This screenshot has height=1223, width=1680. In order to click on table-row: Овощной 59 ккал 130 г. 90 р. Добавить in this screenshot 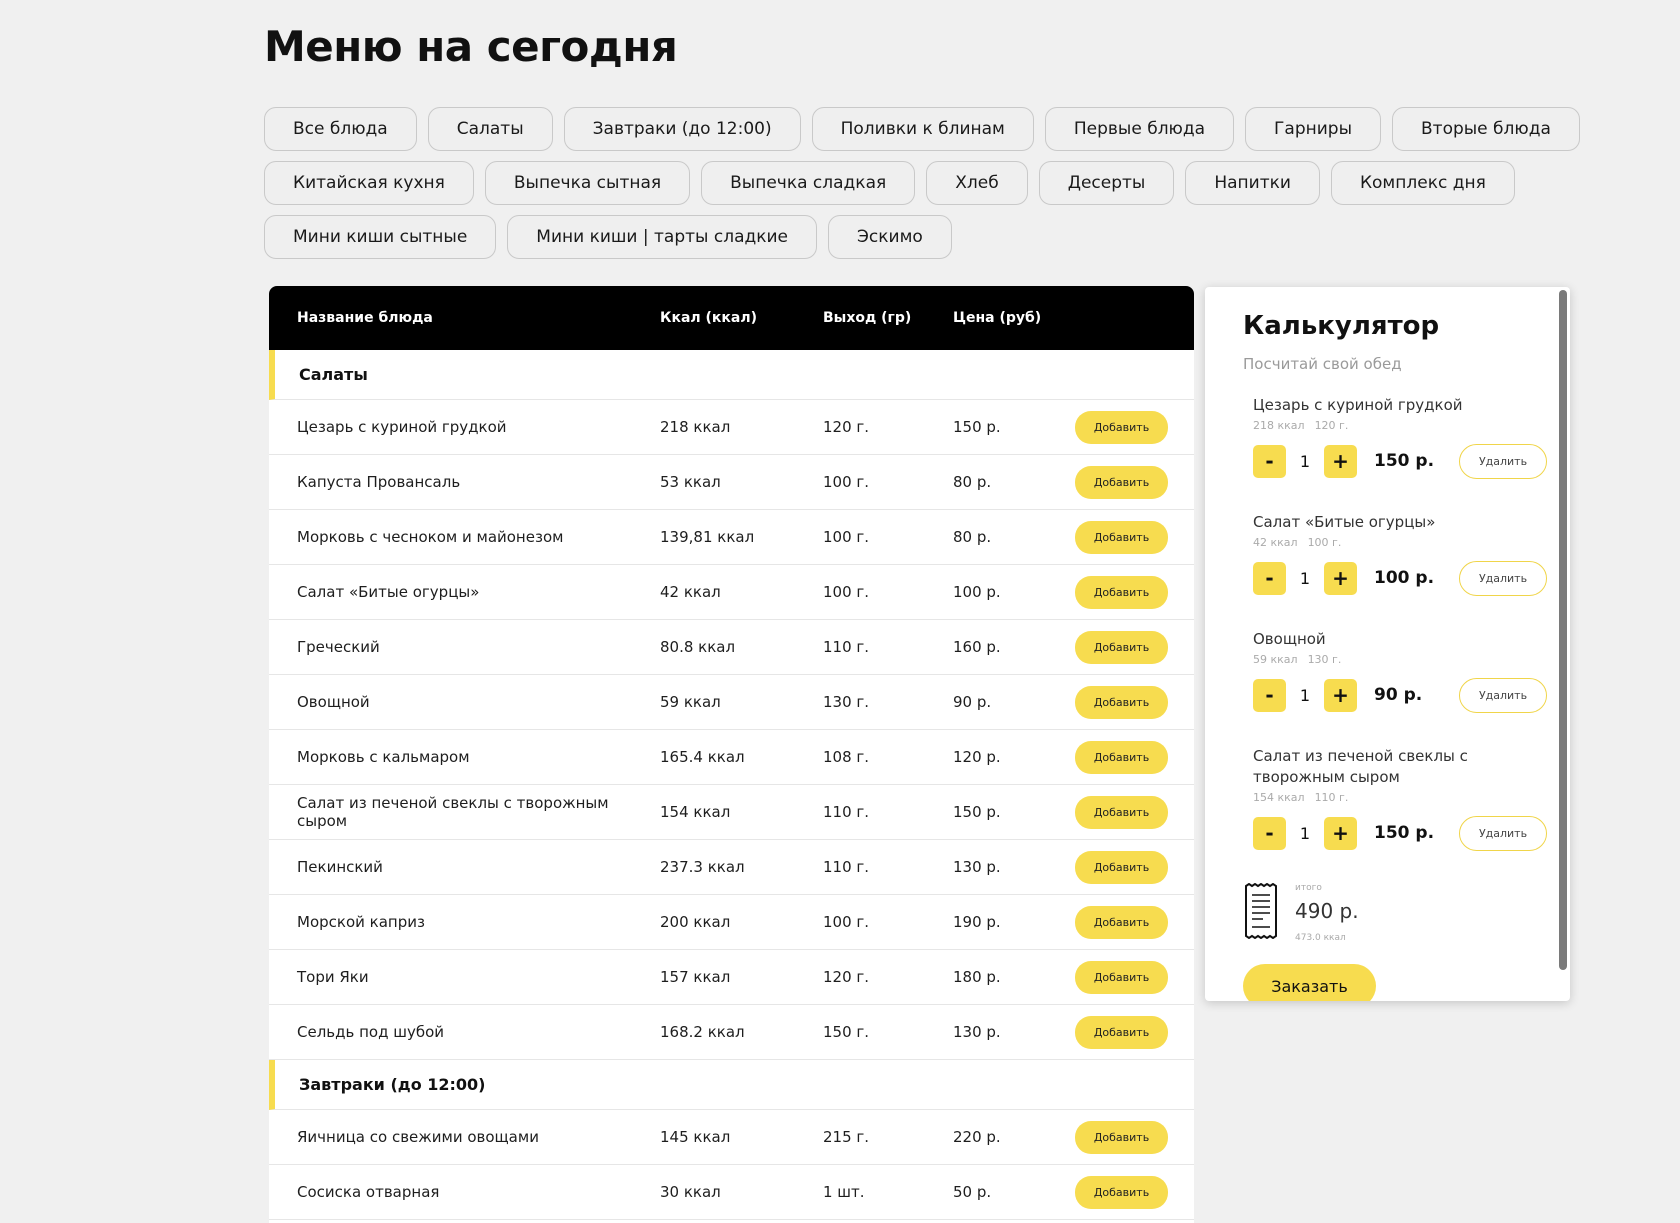, I will do `click(731, 702)`.